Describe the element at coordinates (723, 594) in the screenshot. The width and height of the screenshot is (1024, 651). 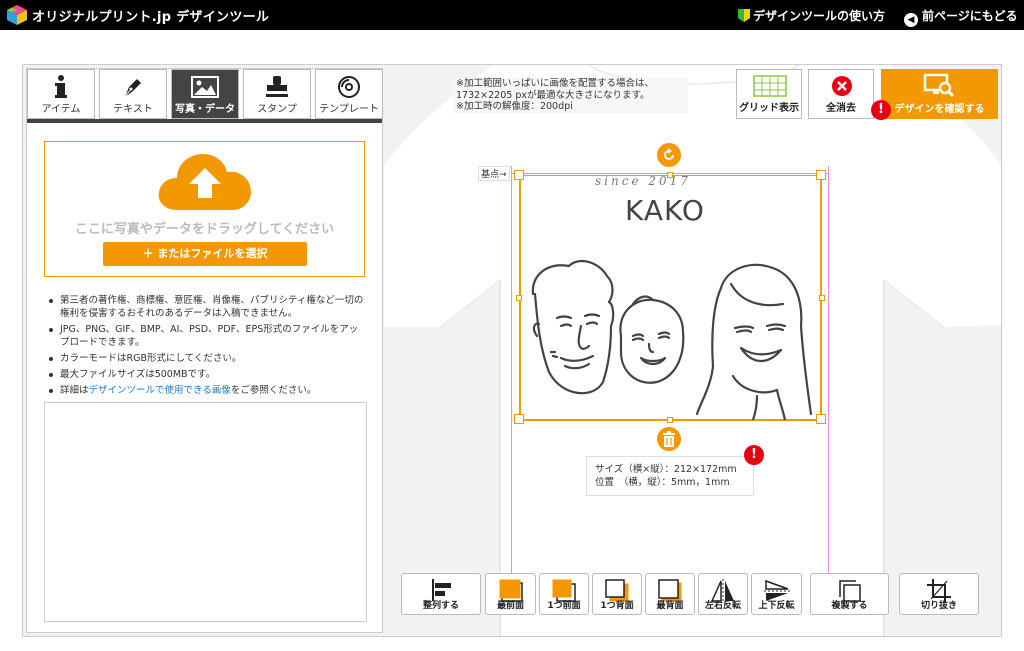
I see `flip-horizontal-button: 左右反転` at that location.